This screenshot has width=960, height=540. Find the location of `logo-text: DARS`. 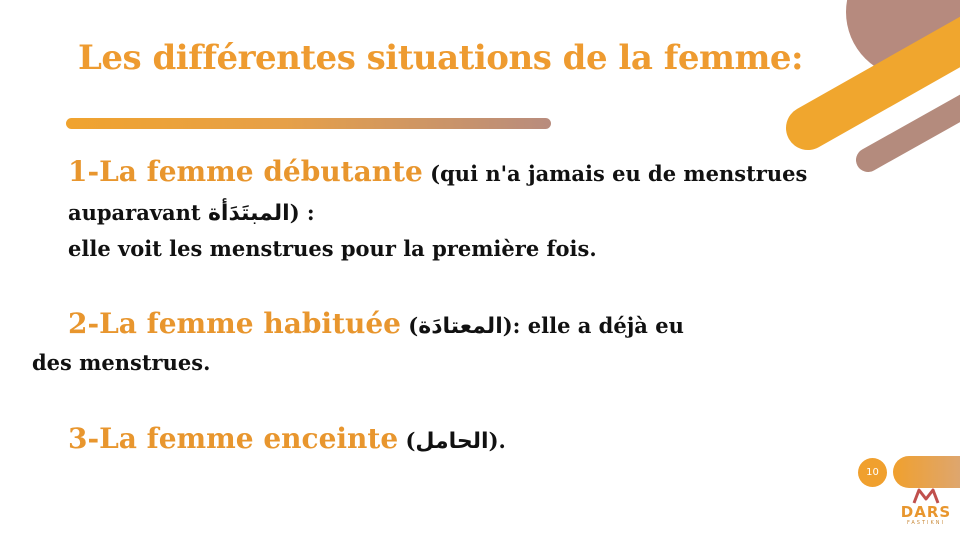

logo-text: DARS is located at coordinates (926, 512).